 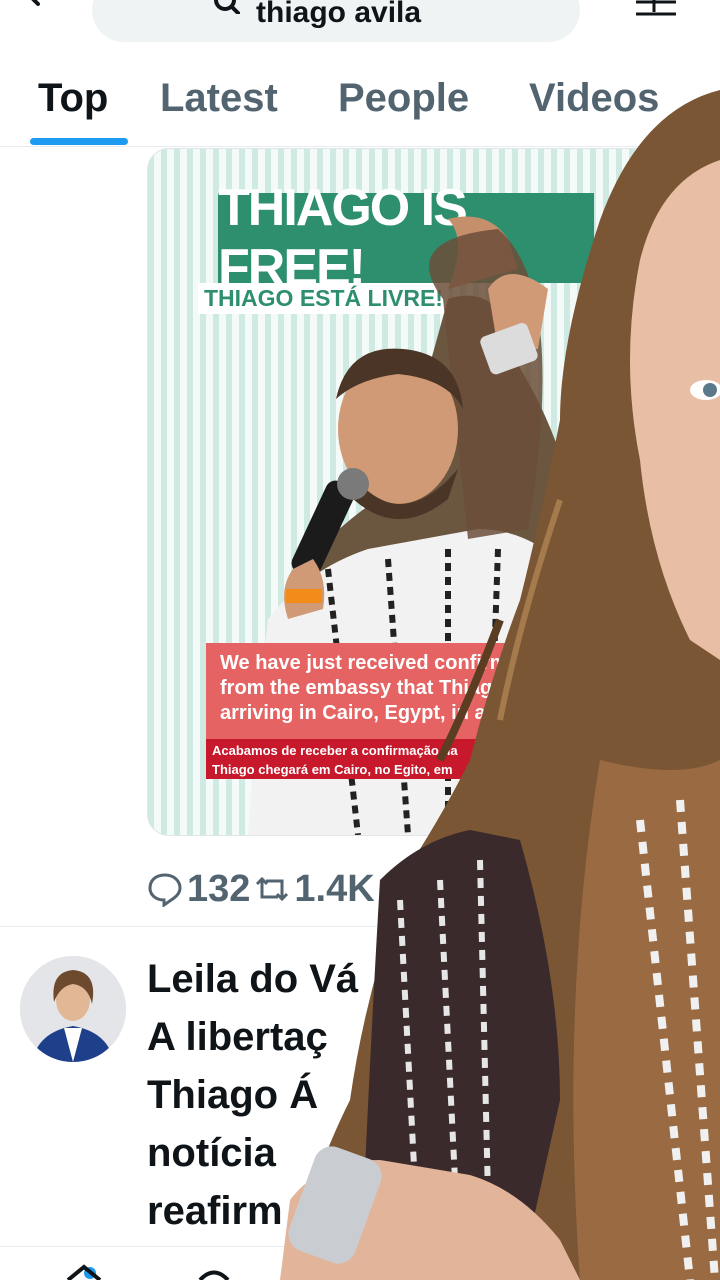 What do you see at coordinates (237, 1037) in the screenshot?
I see `tweet-line: A libertaç` at bounding box center [237, 1037].